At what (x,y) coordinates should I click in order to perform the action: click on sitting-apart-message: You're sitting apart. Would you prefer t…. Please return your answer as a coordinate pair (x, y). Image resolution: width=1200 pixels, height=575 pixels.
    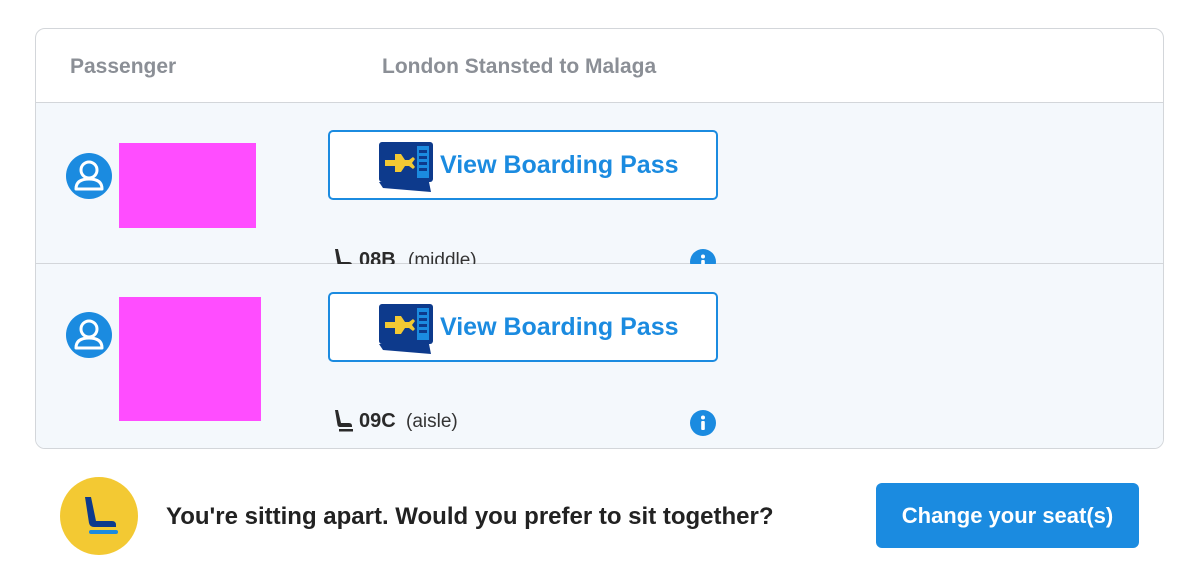
    Looking at the image, I should click on (470, 516).